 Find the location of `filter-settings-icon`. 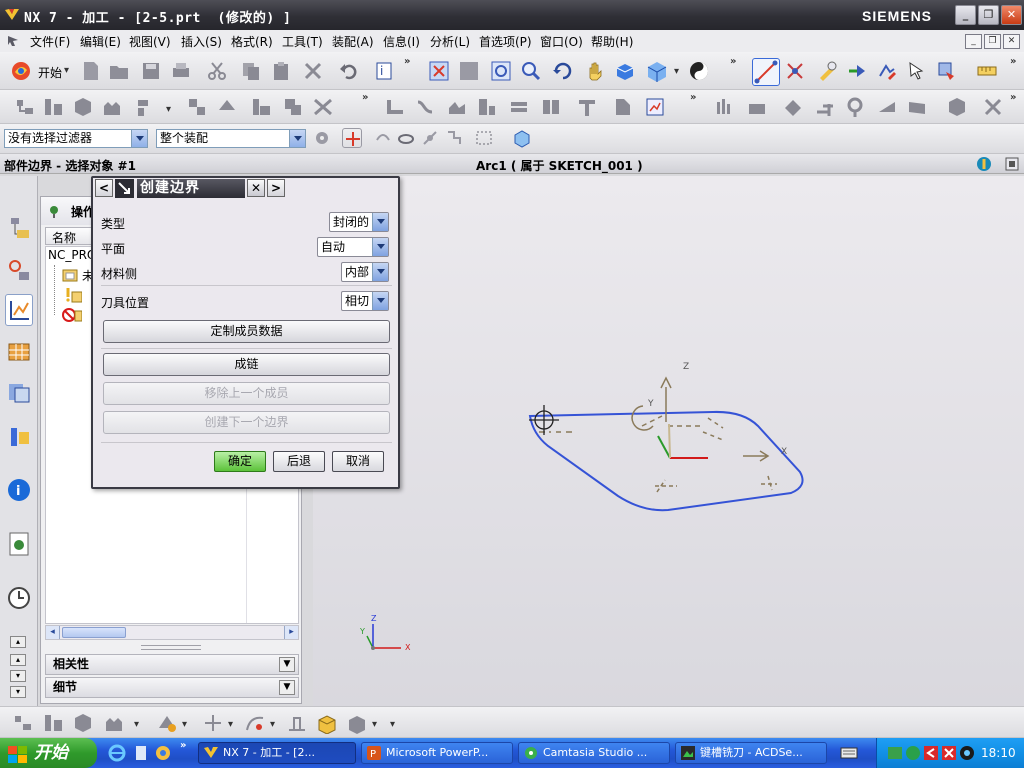

filter-settings-icon is located at coordinates (322, 138).